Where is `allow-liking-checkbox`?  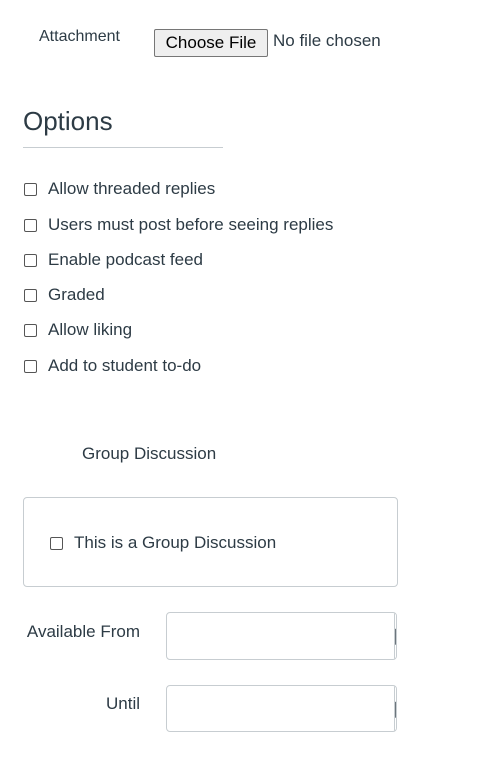 allow-liking-checkbox is located at coordinates (30, 330).